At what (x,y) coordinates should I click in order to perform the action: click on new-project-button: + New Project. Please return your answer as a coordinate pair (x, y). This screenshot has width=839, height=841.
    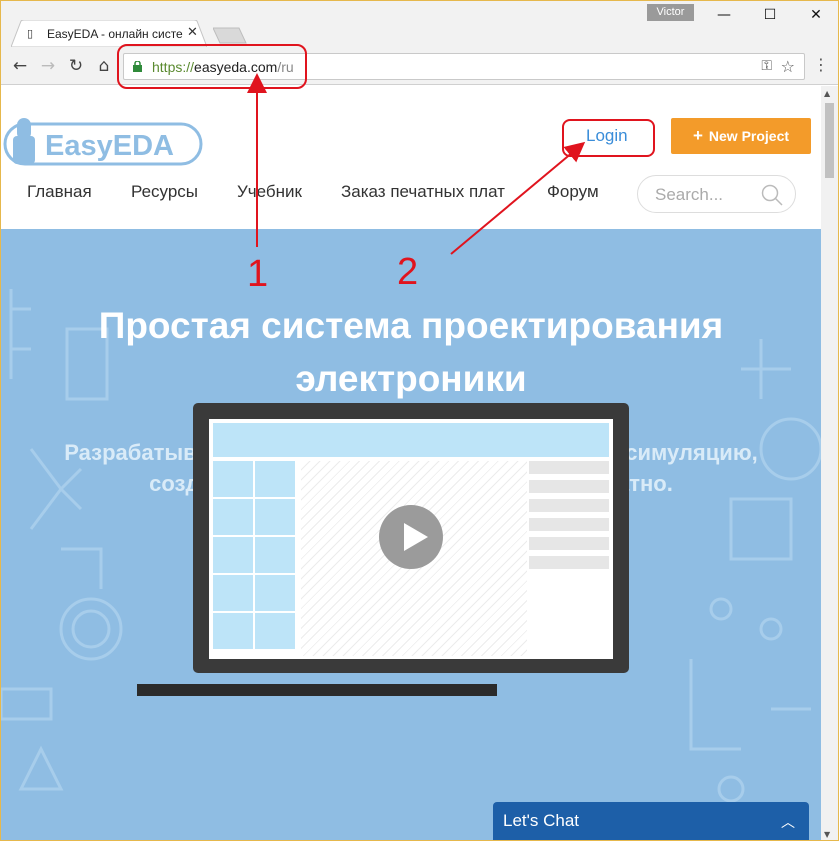
    Looking at the image, I should click on (741, 136).